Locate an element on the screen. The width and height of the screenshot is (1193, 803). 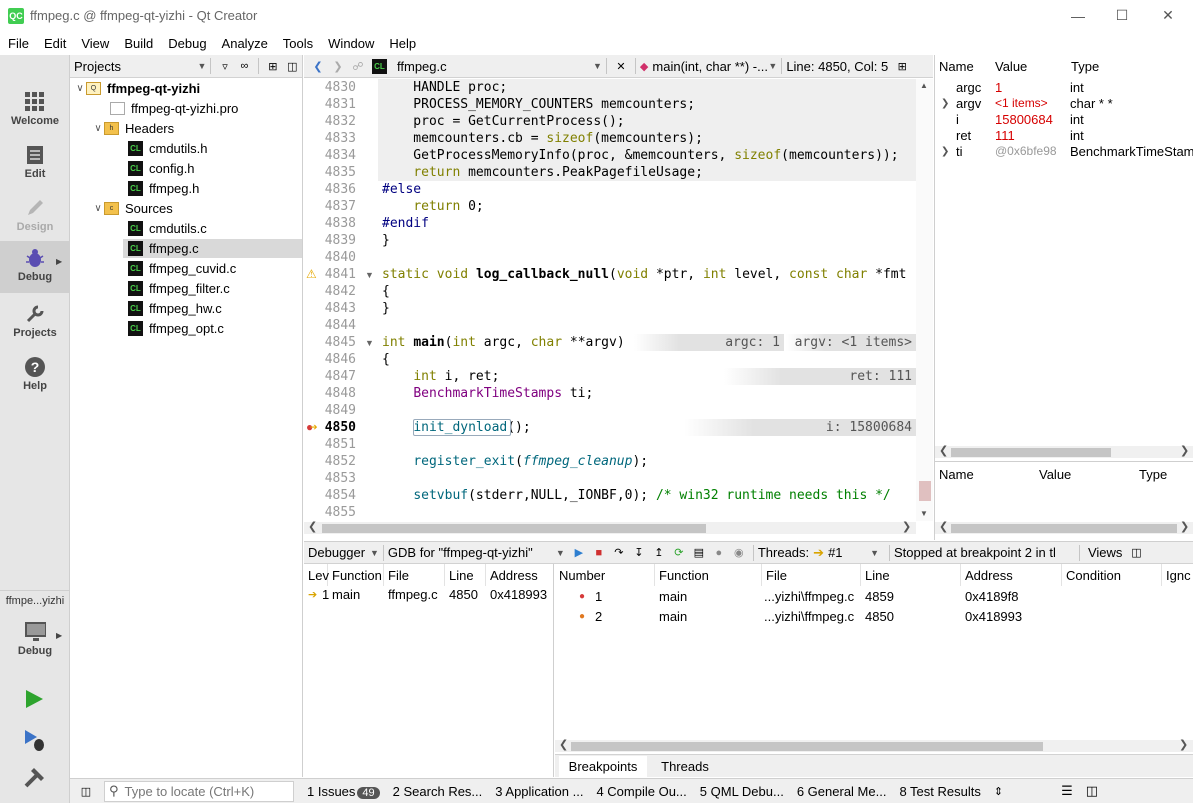
locals-header-value: Value is located at coordinates (1011, 66).